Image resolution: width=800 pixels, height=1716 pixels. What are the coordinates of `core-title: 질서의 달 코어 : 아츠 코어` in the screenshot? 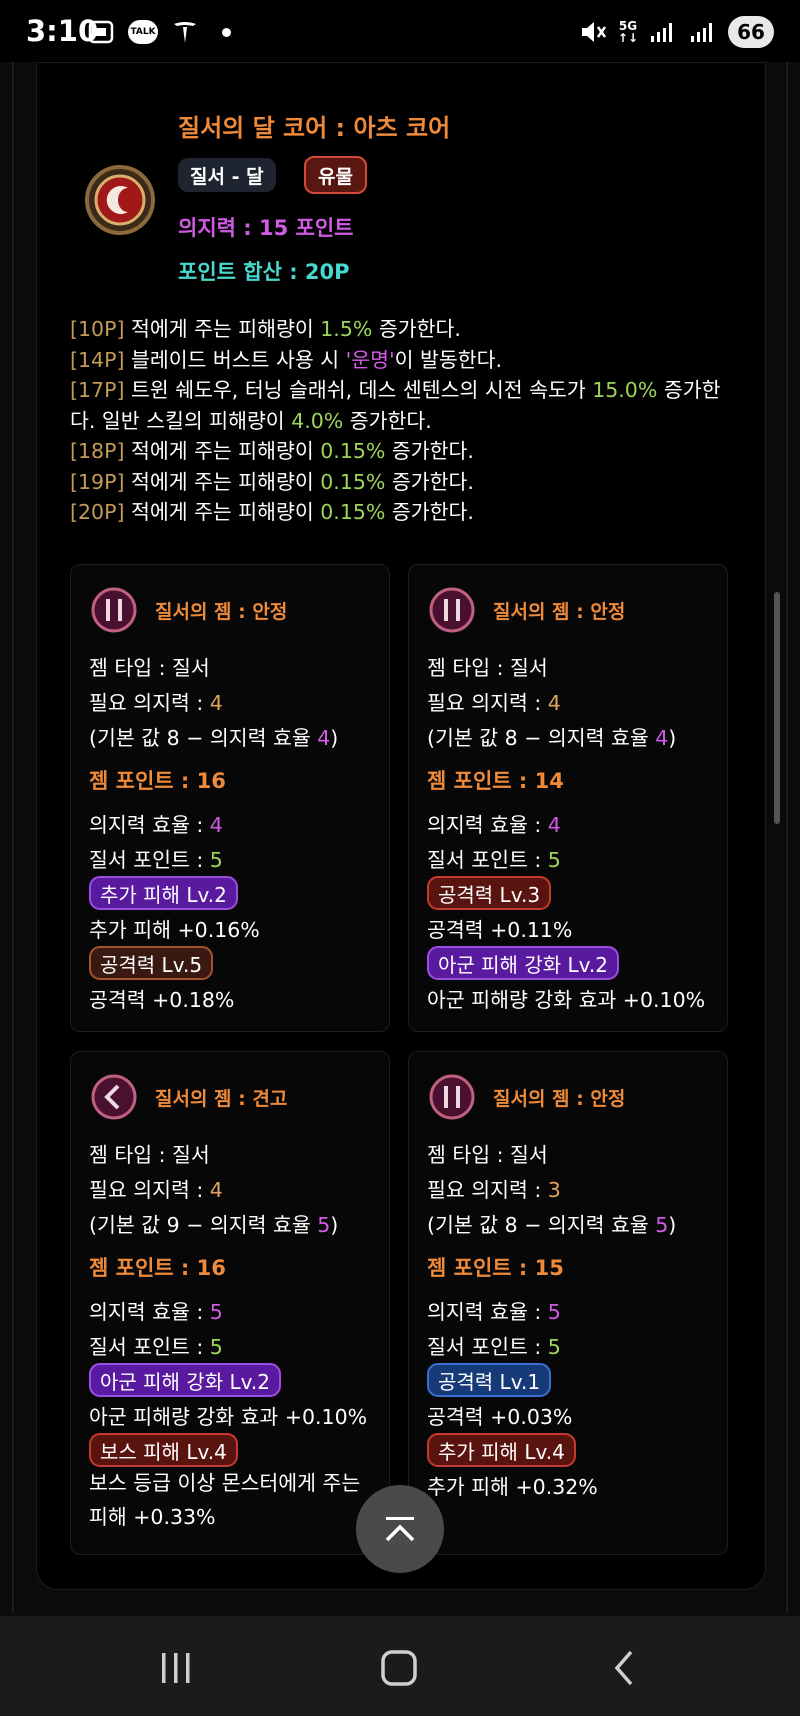 It's located at (314, 128).